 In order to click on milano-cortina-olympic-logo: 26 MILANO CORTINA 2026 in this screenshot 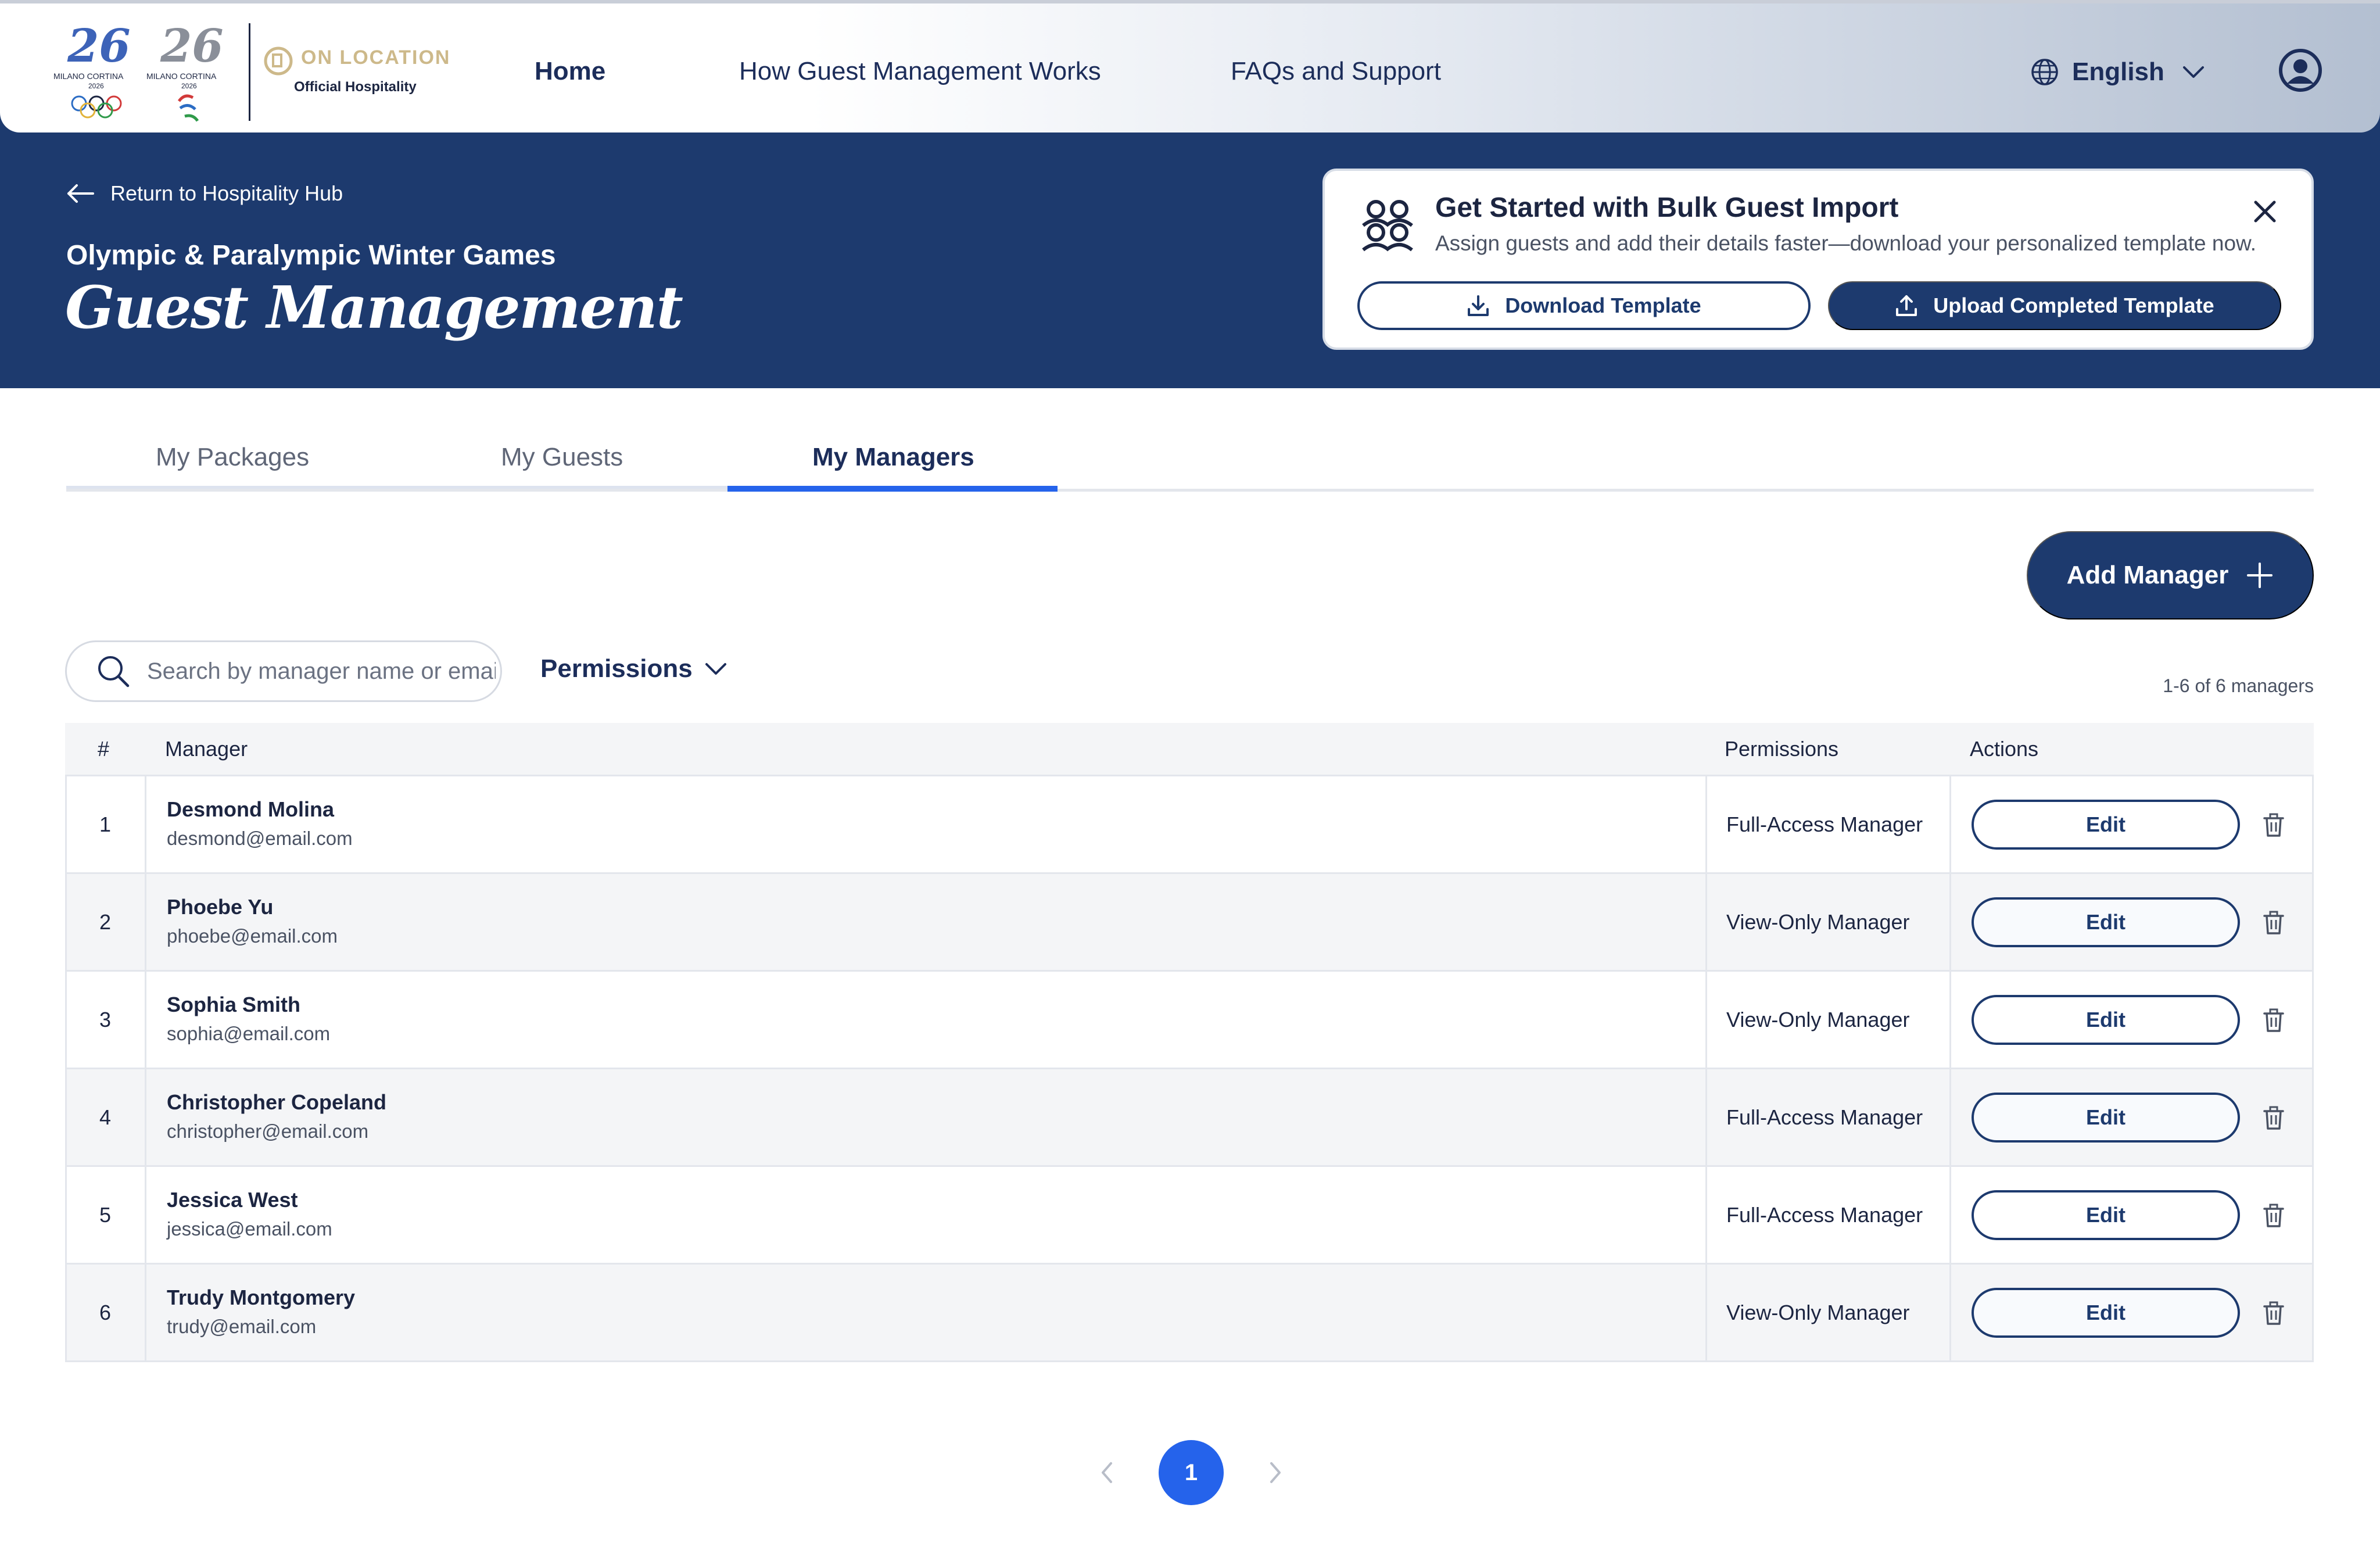, I will do `click(97, 72)`.